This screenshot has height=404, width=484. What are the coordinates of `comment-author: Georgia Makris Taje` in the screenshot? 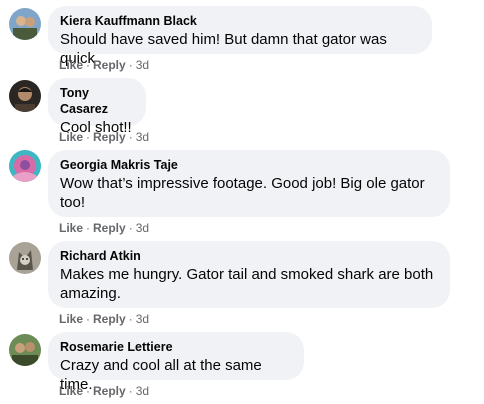 It's located at (249, 165).